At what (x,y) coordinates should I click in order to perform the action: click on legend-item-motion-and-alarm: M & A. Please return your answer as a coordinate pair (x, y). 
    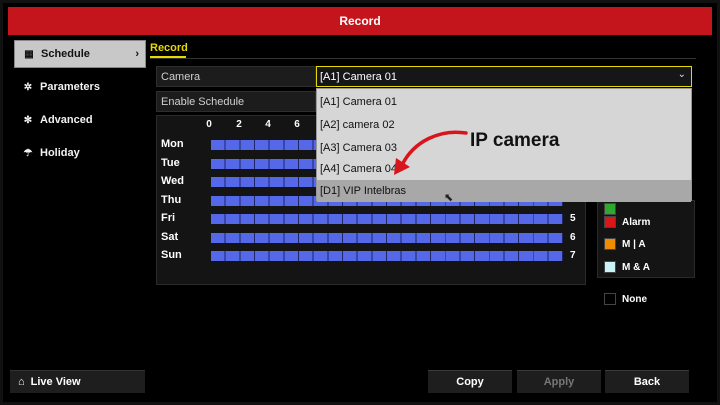
    Looking at the image, I should click on (627, 267).